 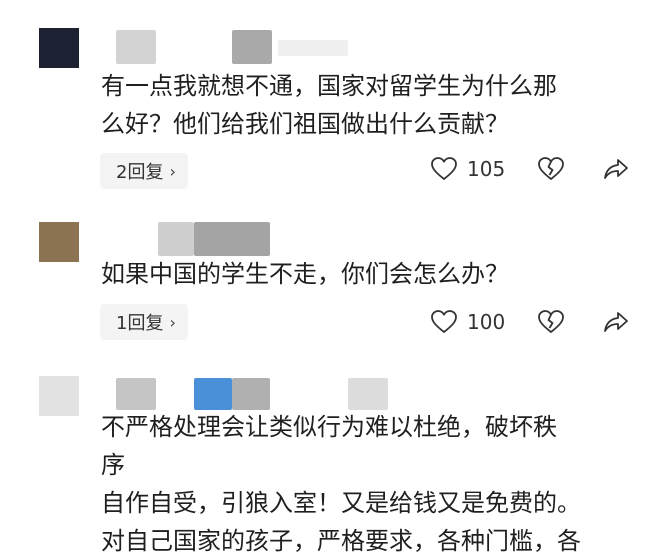 I want to click on like-count: 105, so click(x=486, y=169).